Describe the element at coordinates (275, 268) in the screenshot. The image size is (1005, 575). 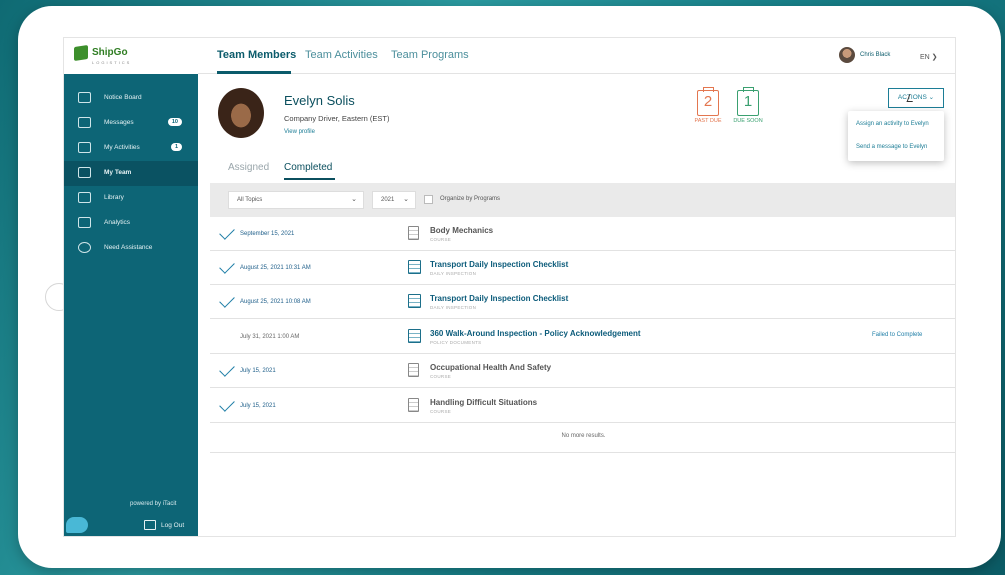
I see `row-date: August 25, 2021 10:31 AM` at that location.